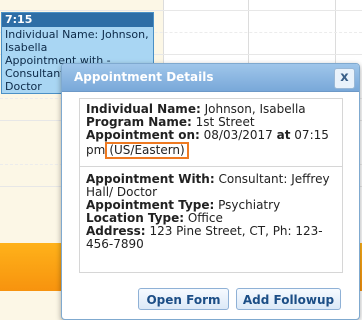 Image resolution: width=362 pixels, height=320 pixels. What do you see at coordinates (225, 122) in the screenshot?
I see `program-name-value: 1st Street` at bounding box center [225, 122].